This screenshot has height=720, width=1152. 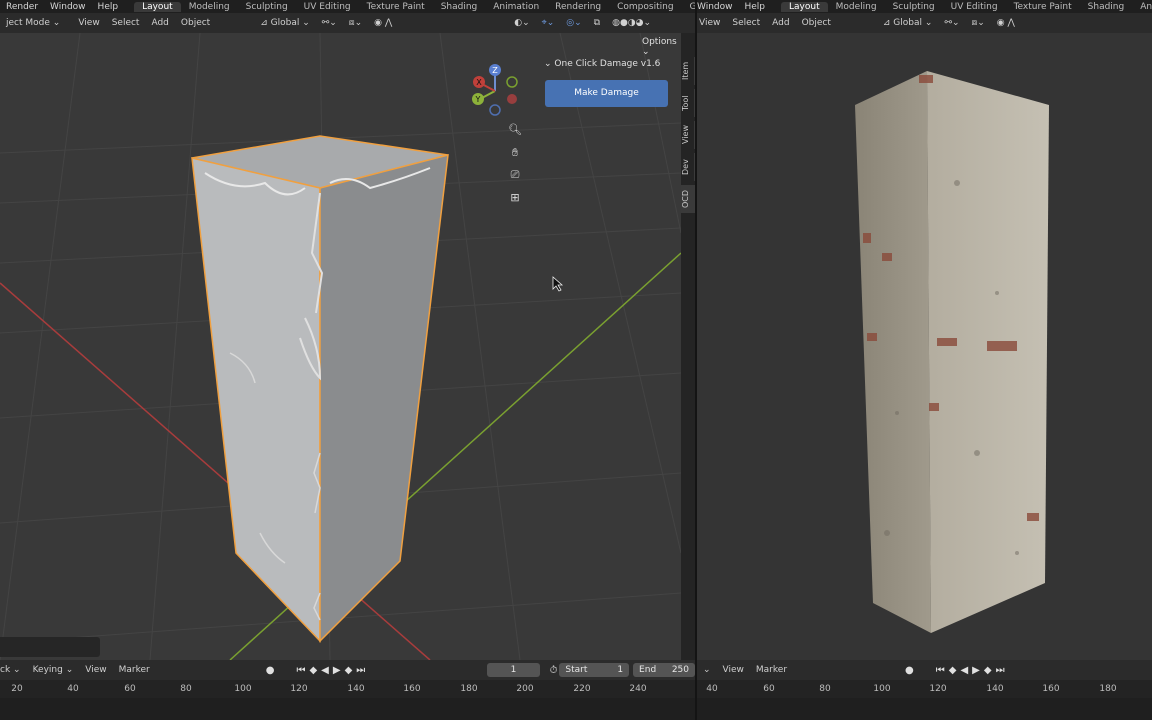 What do you see at coordinates (515, 153) in the screenshot?
I see `pan-hand-icon: ✋︎` at bounding box center [515, 153].